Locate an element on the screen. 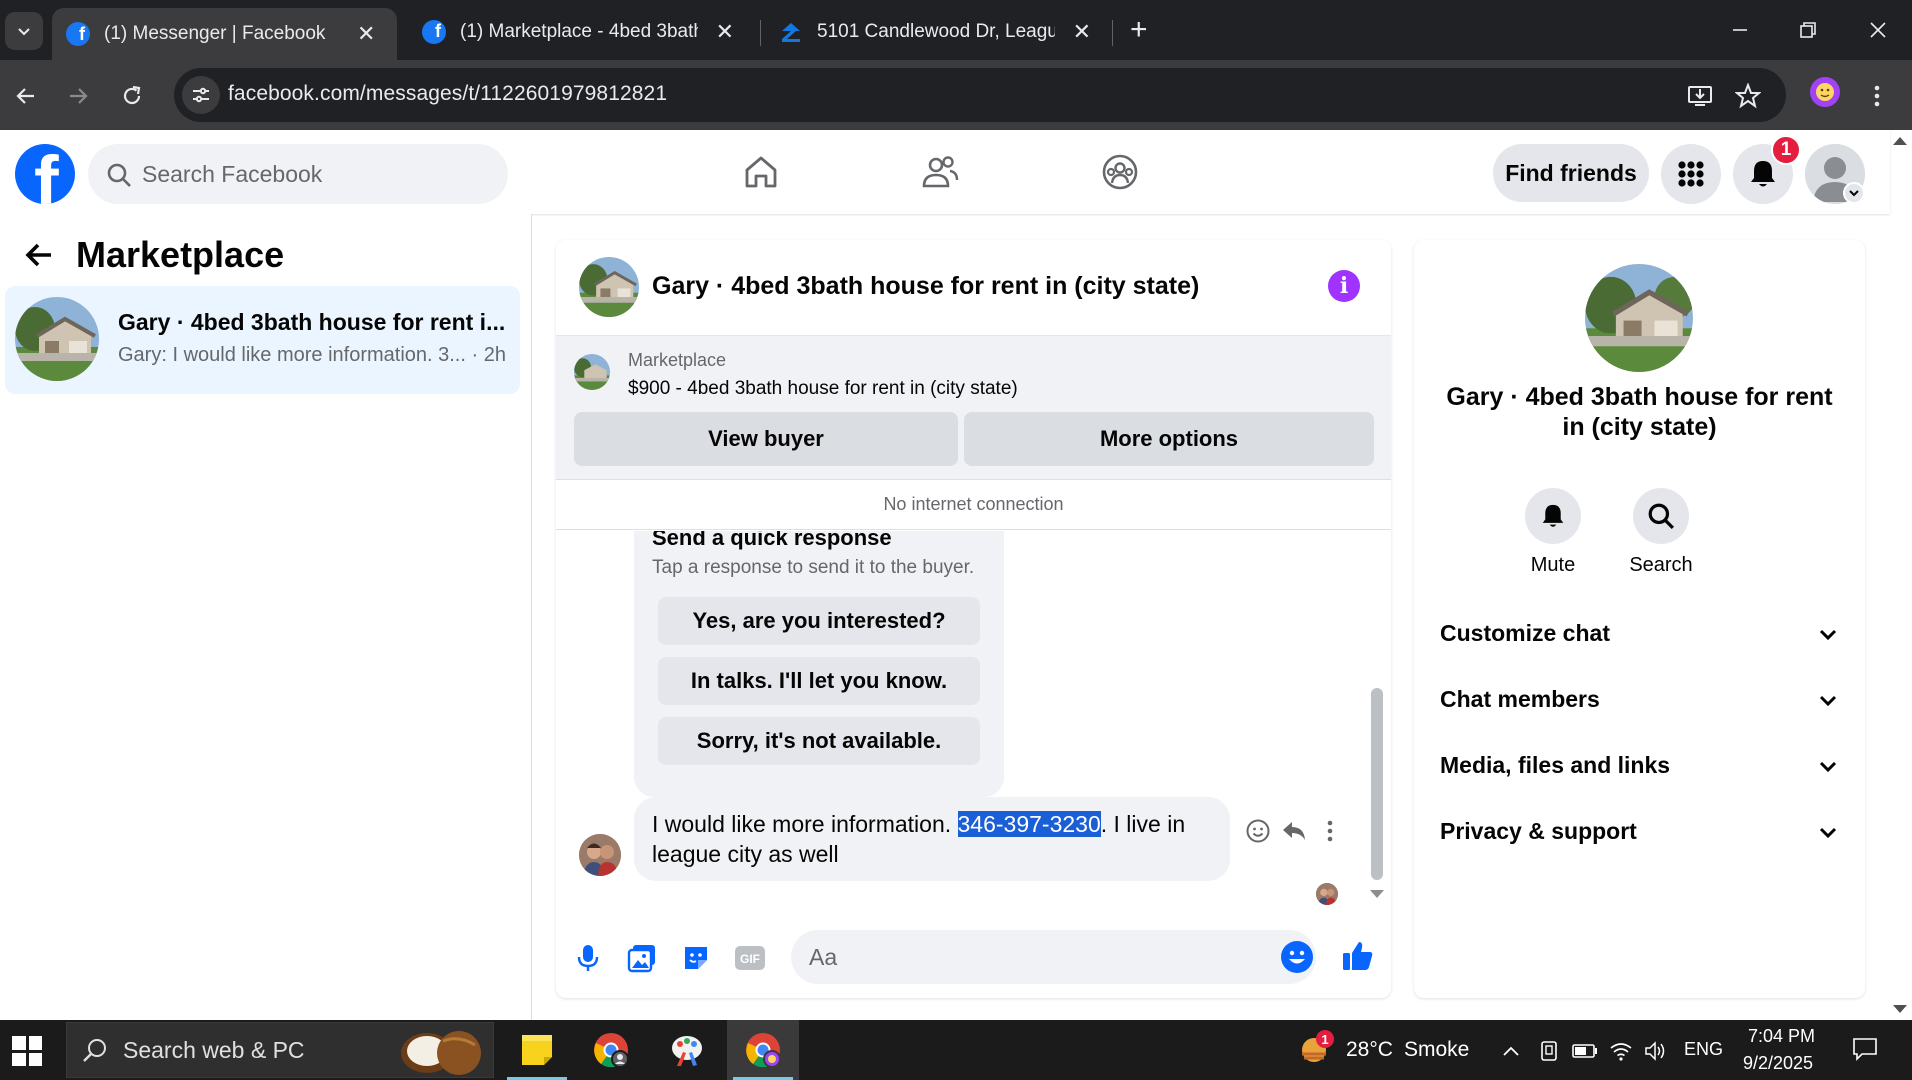 The width and height of the screenshot is (1912, 1080). show-hidden-icons-button is located at coordinates (1511, 1051).